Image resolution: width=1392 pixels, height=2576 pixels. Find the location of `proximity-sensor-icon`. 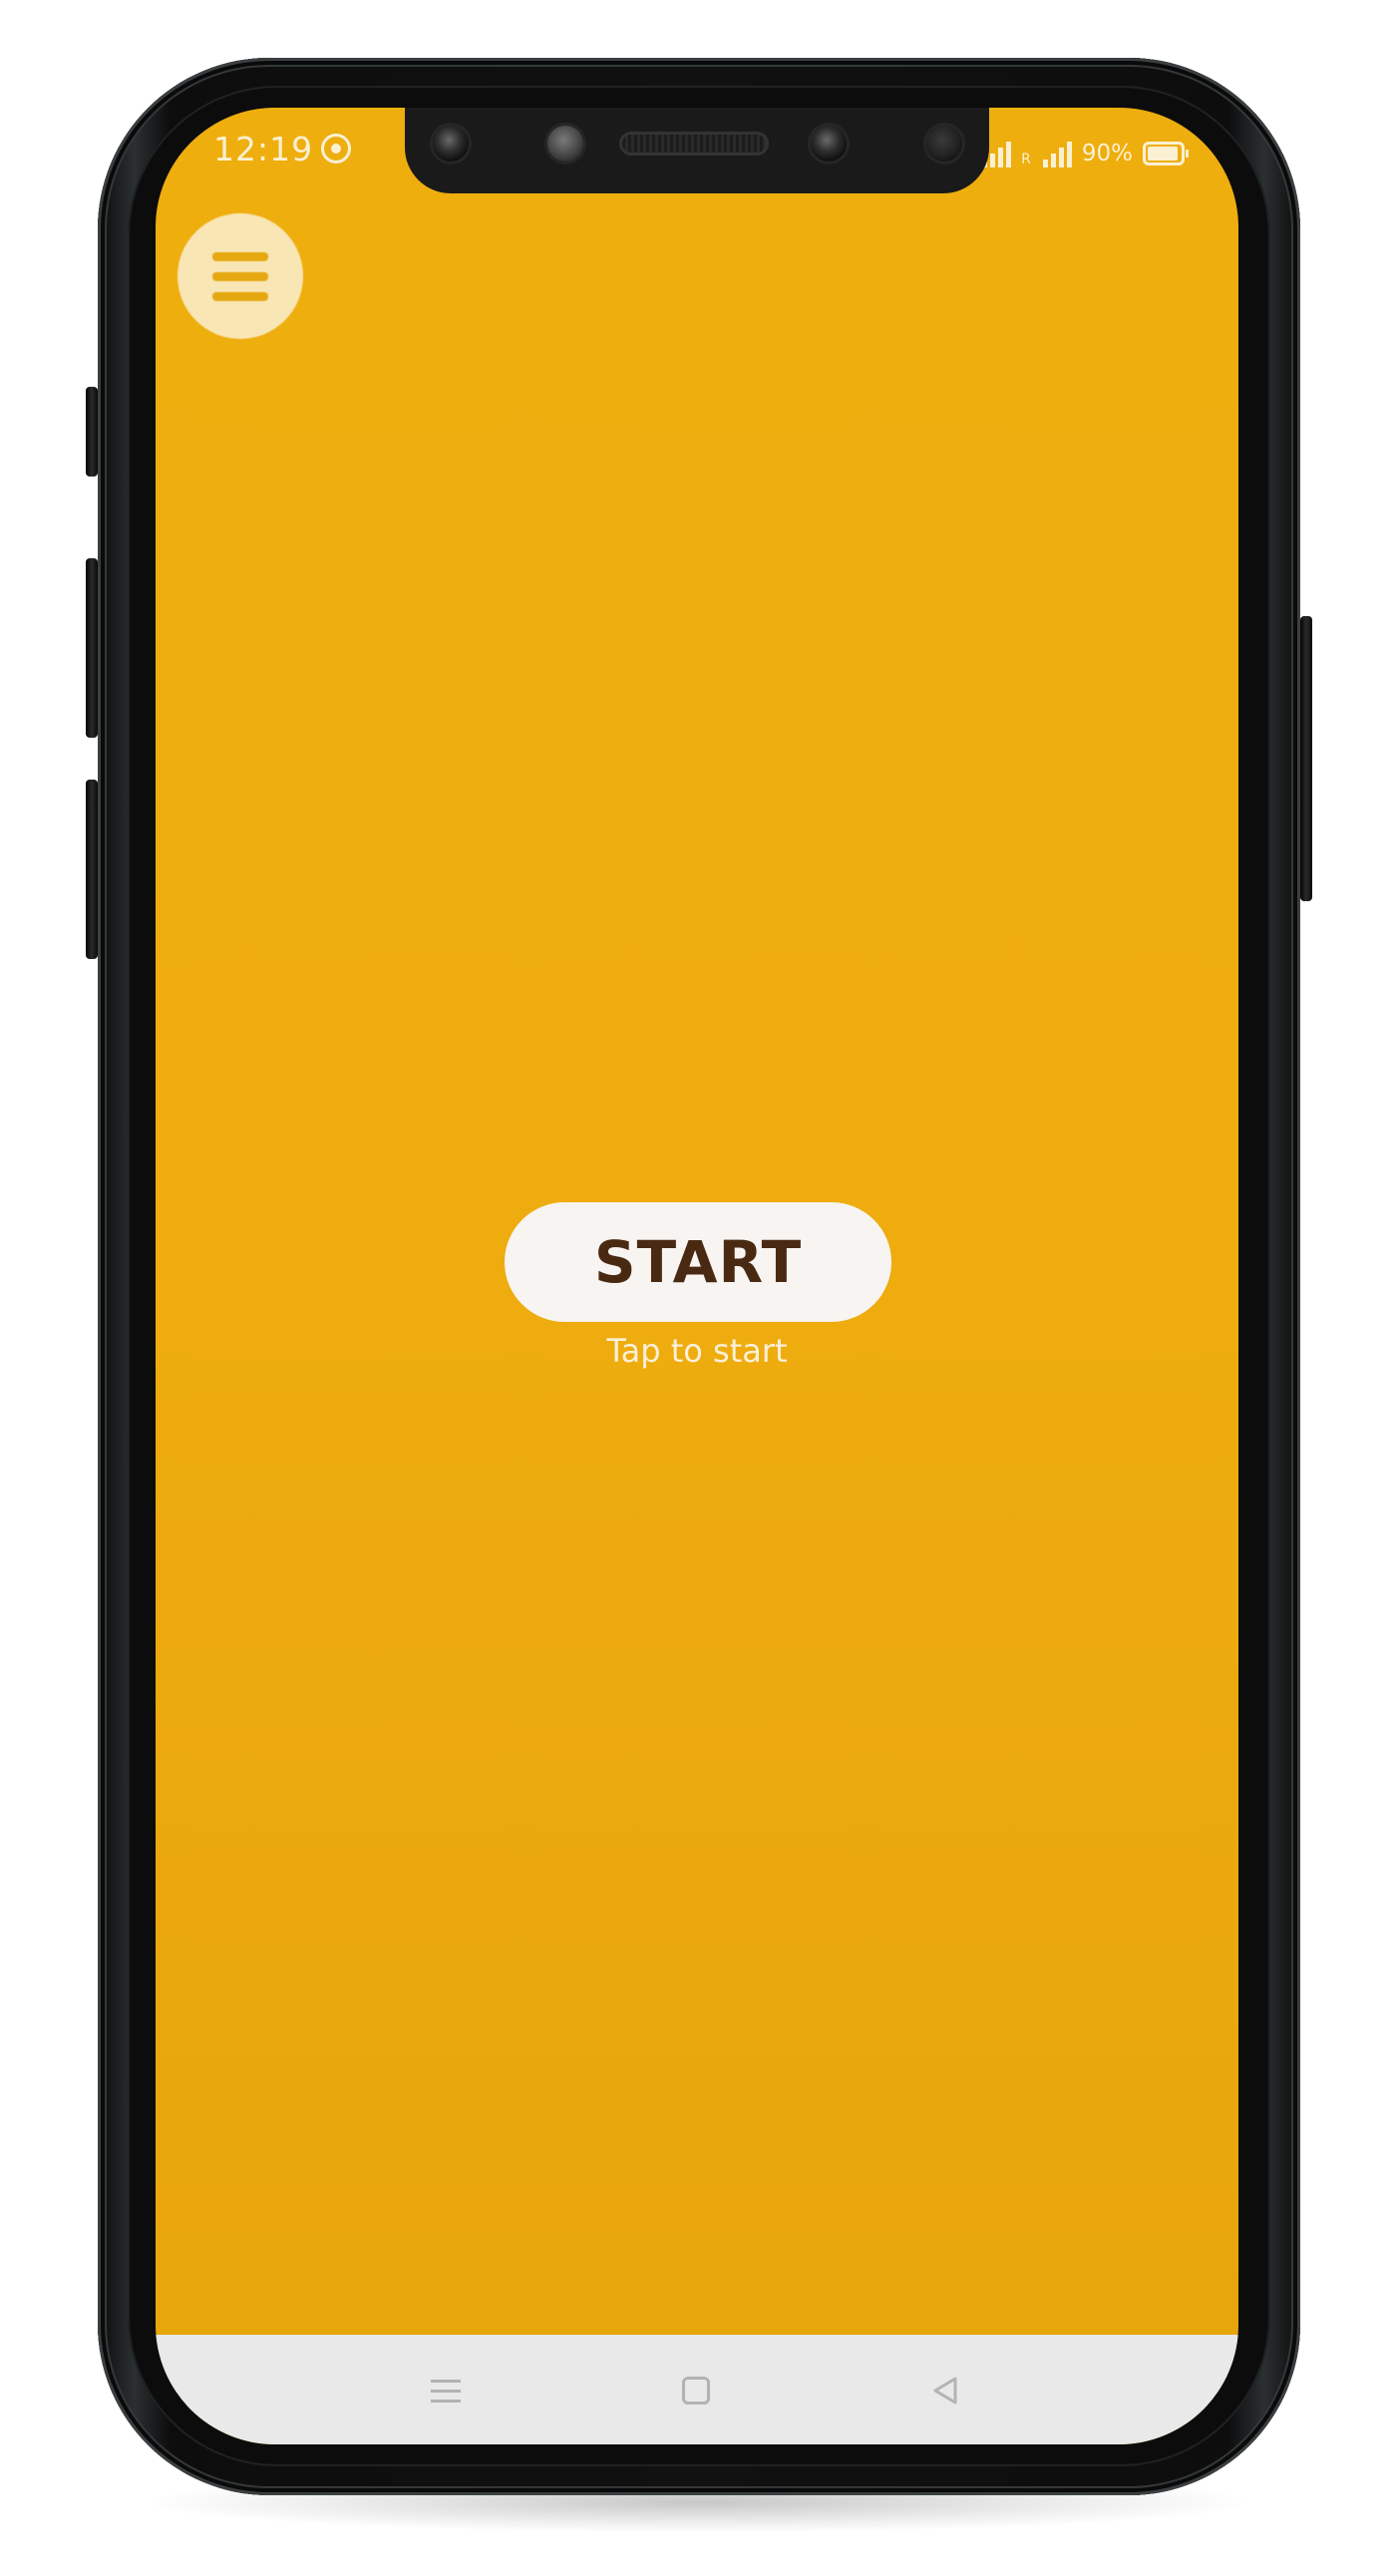

proximity-sensor-icon is located at coordinates (944, 143).